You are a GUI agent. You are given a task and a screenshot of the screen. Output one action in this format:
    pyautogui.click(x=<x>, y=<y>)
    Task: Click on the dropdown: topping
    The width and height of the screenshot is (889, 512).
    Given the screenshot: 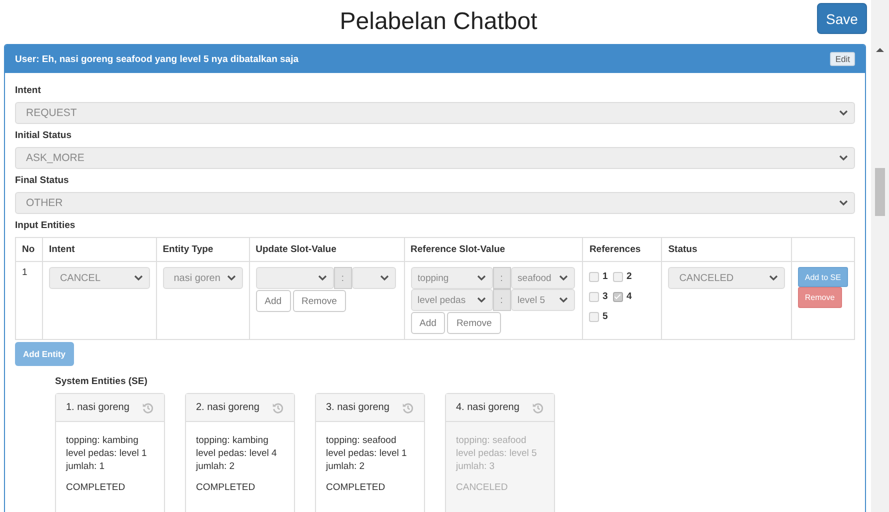 What is the action you would take?
    pyautogui.click(x=451, y=278)
    